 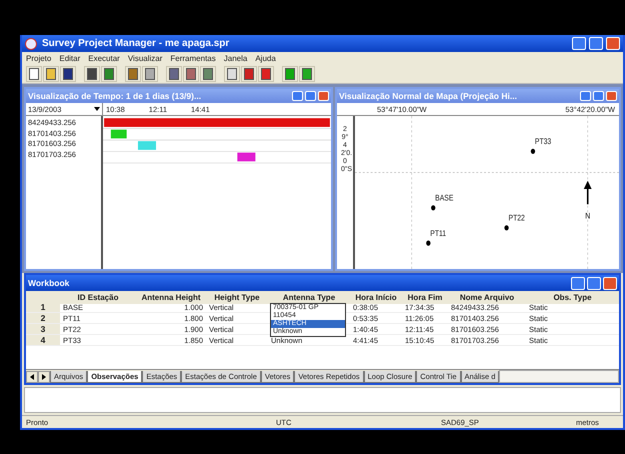 I want to click on row-header: 4, so click(x=43, y=340).